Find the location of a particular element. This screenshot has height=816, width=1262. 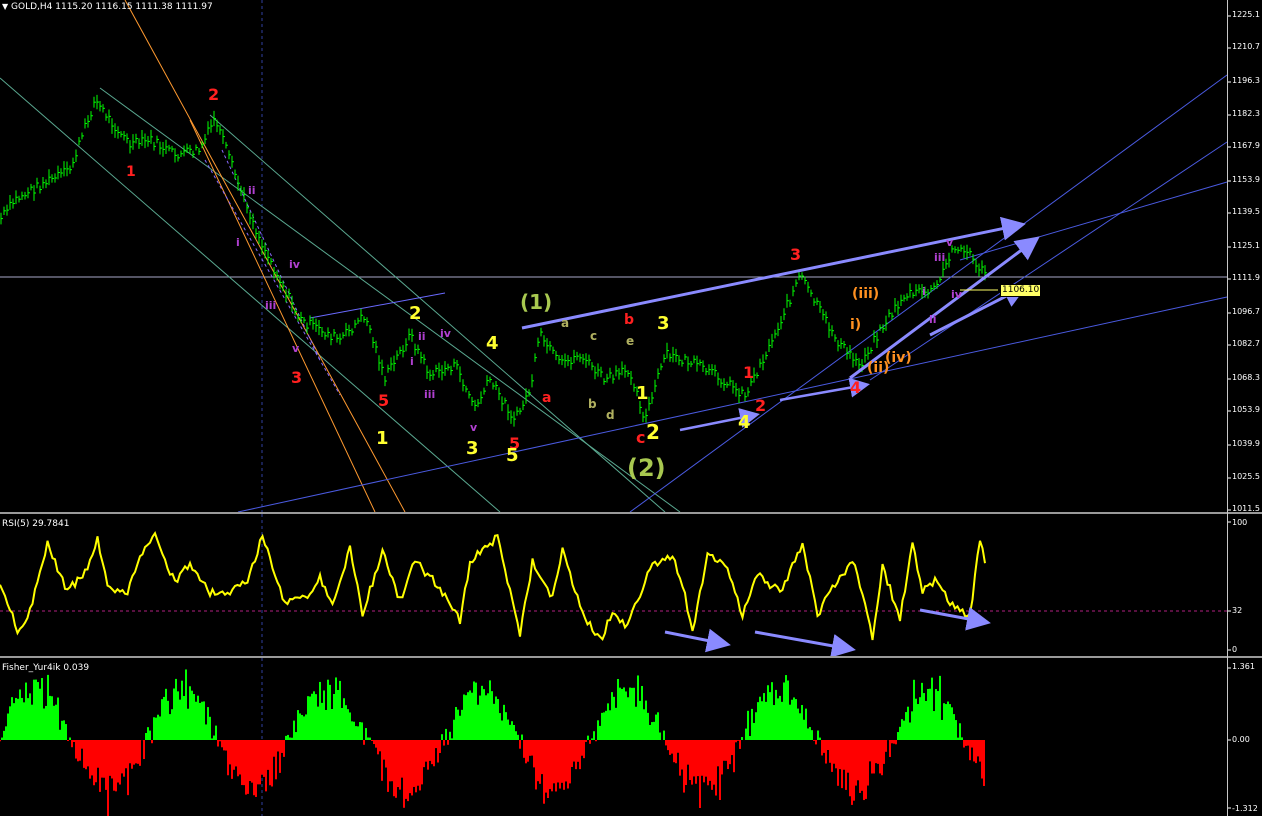

wave-label: d is located at coordinates (610, 415).